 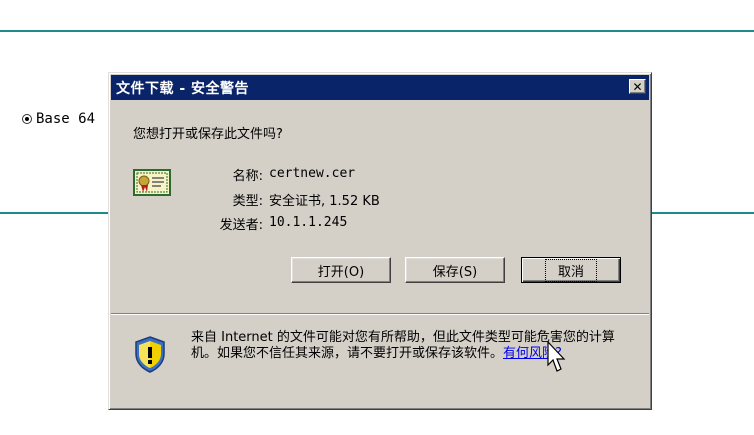 I want to click on open-button: 打开(O), so click(x=341, y=270).